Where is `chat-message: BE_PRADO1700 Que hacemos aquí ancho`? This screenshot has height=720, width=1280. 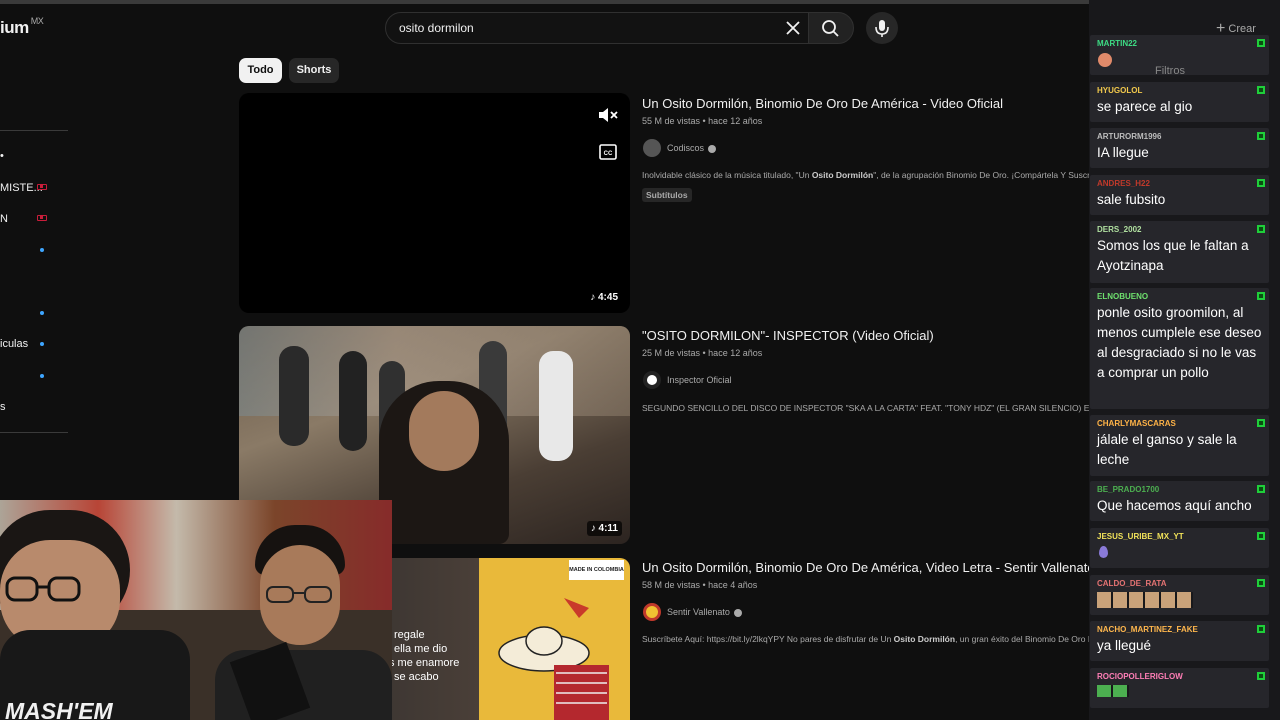
chat-message: BE_PRADO1700 Que hacemos aquí ancho is located at coordinates (1179, 501).